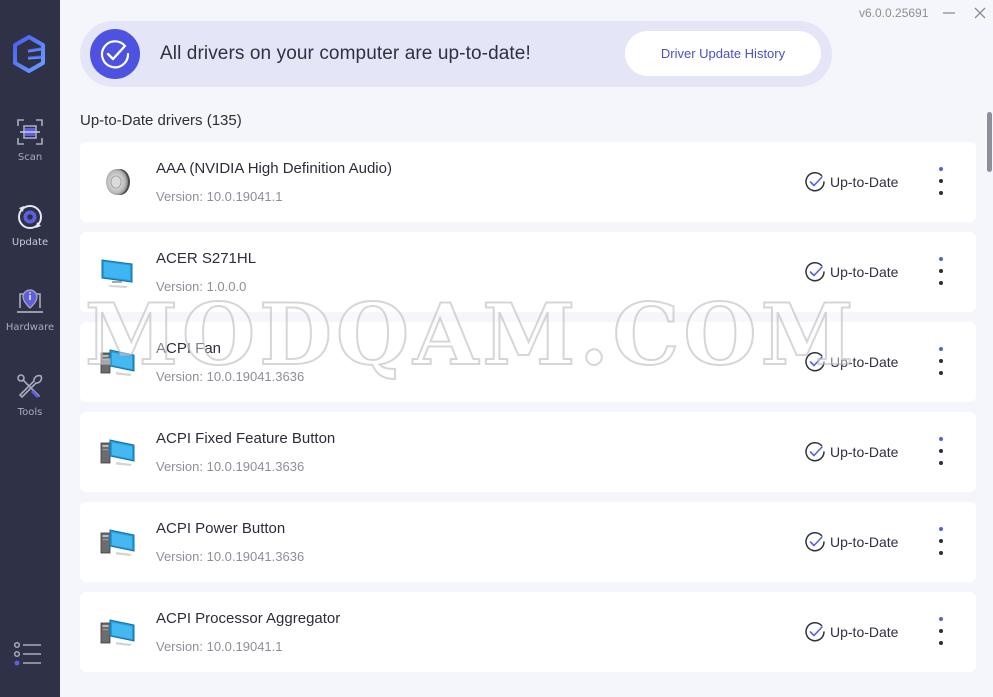 Image resolution: width=993 pixels, height=697 pixels. Describe the element at coordinates (201, 286) in the screenshot. I see `driver-version: Version: 1.0.0.0` at that location.